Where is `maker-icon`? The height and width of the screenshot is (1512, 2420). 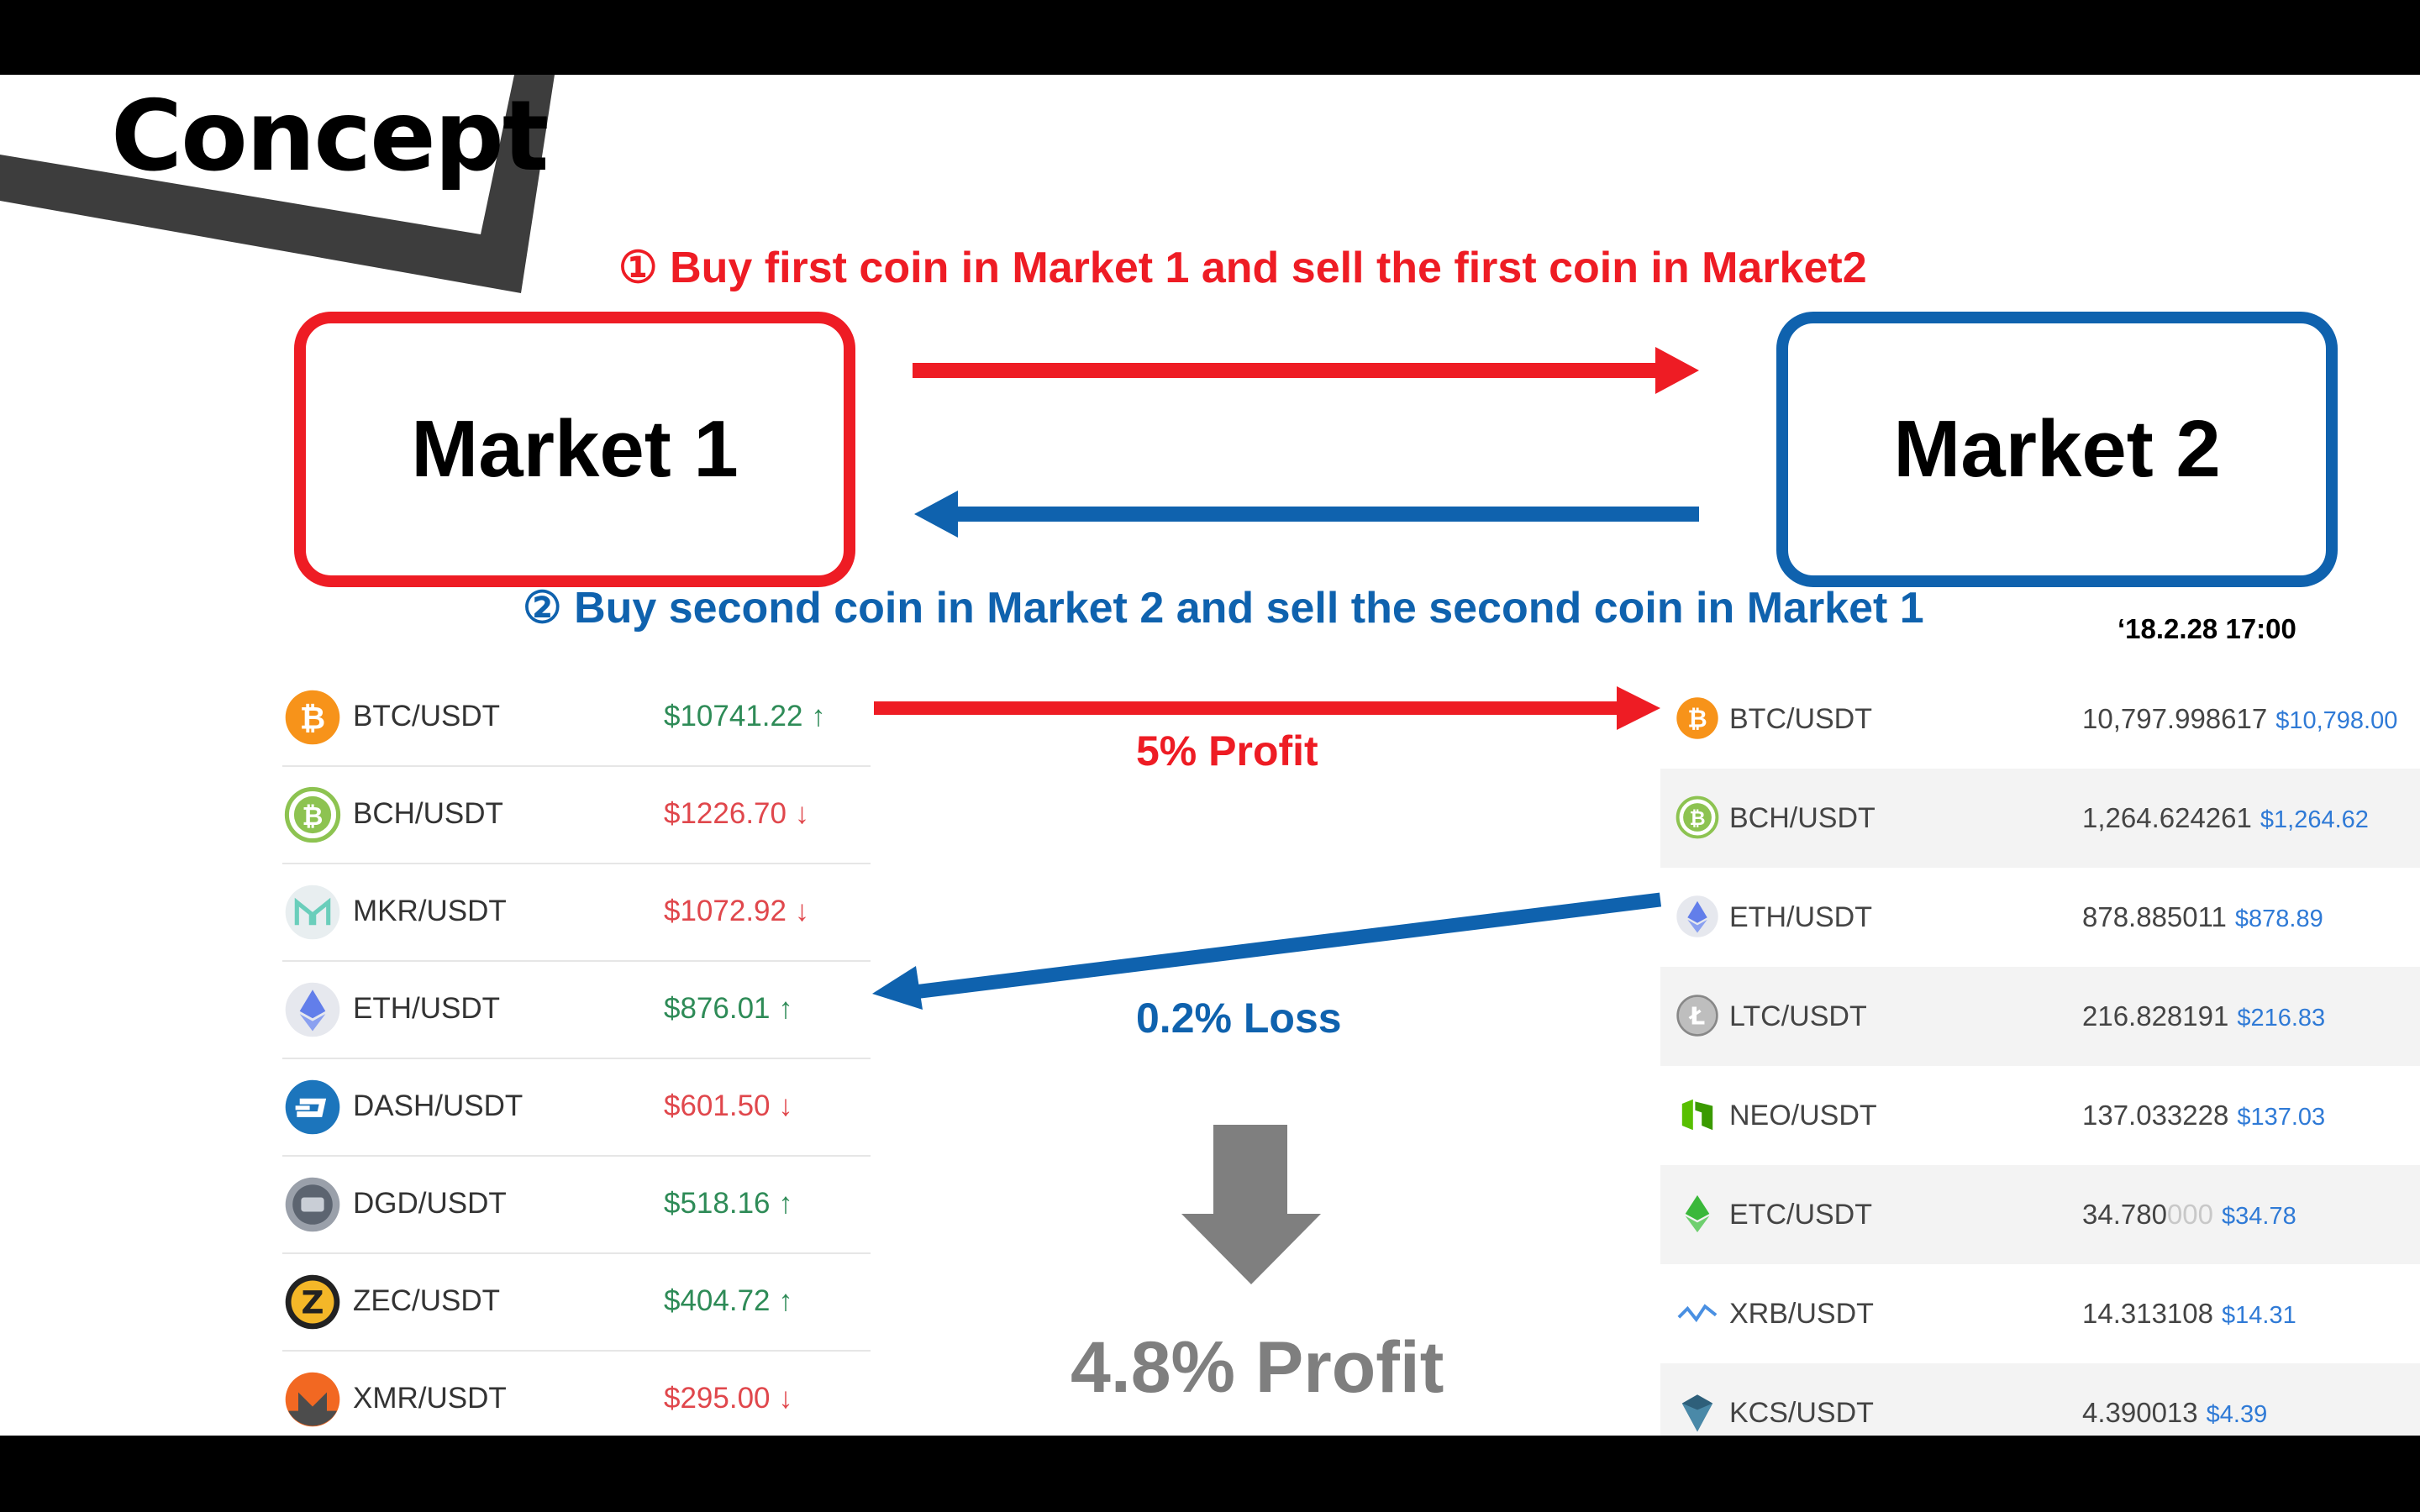 maker-icon is located at coordinates (313, 912).